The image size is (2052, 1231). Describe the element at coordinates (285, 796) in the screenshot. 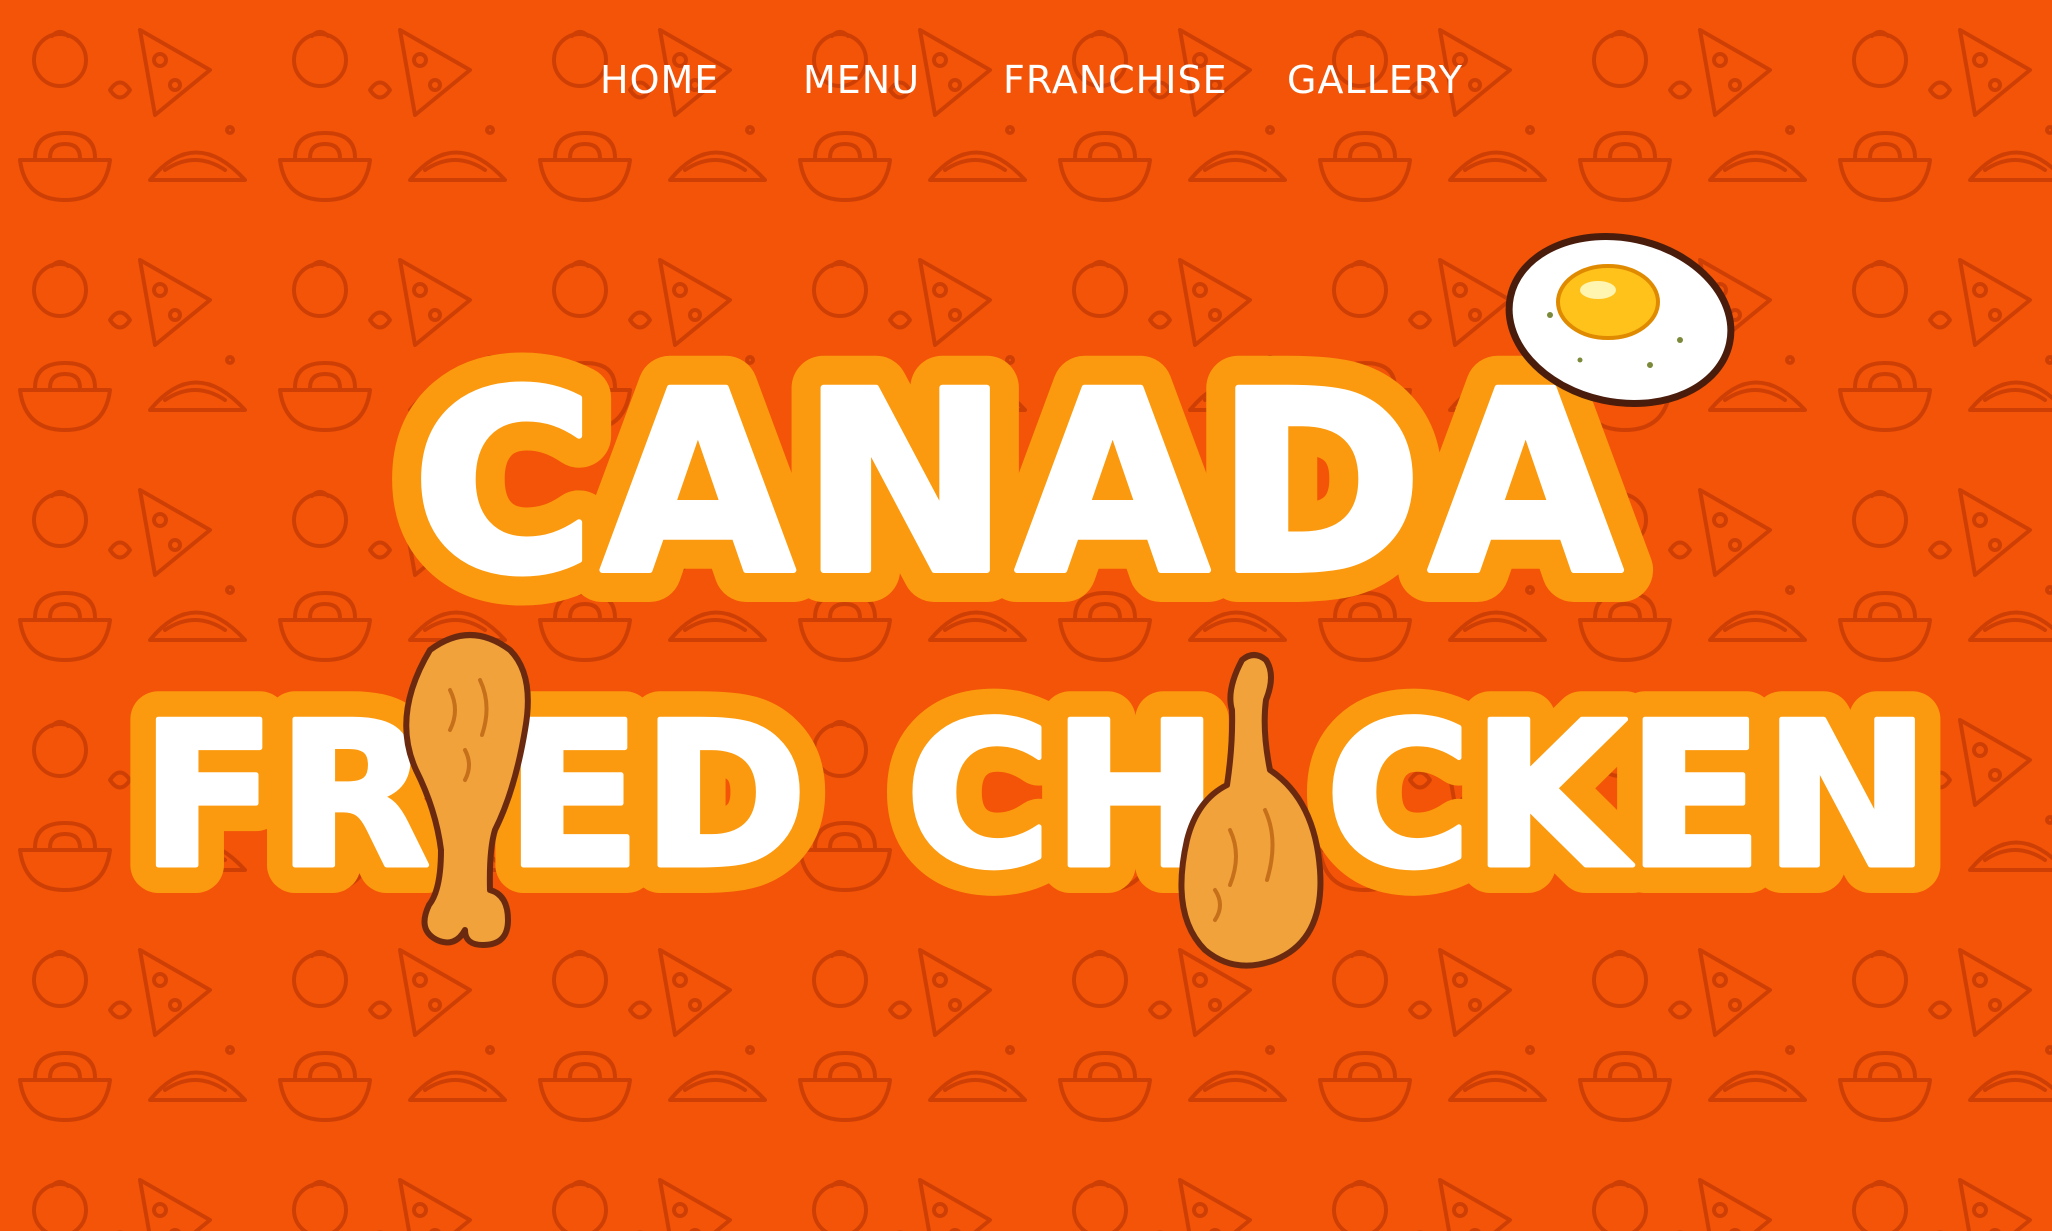

I see `logo-fr-text: FR` at that location.